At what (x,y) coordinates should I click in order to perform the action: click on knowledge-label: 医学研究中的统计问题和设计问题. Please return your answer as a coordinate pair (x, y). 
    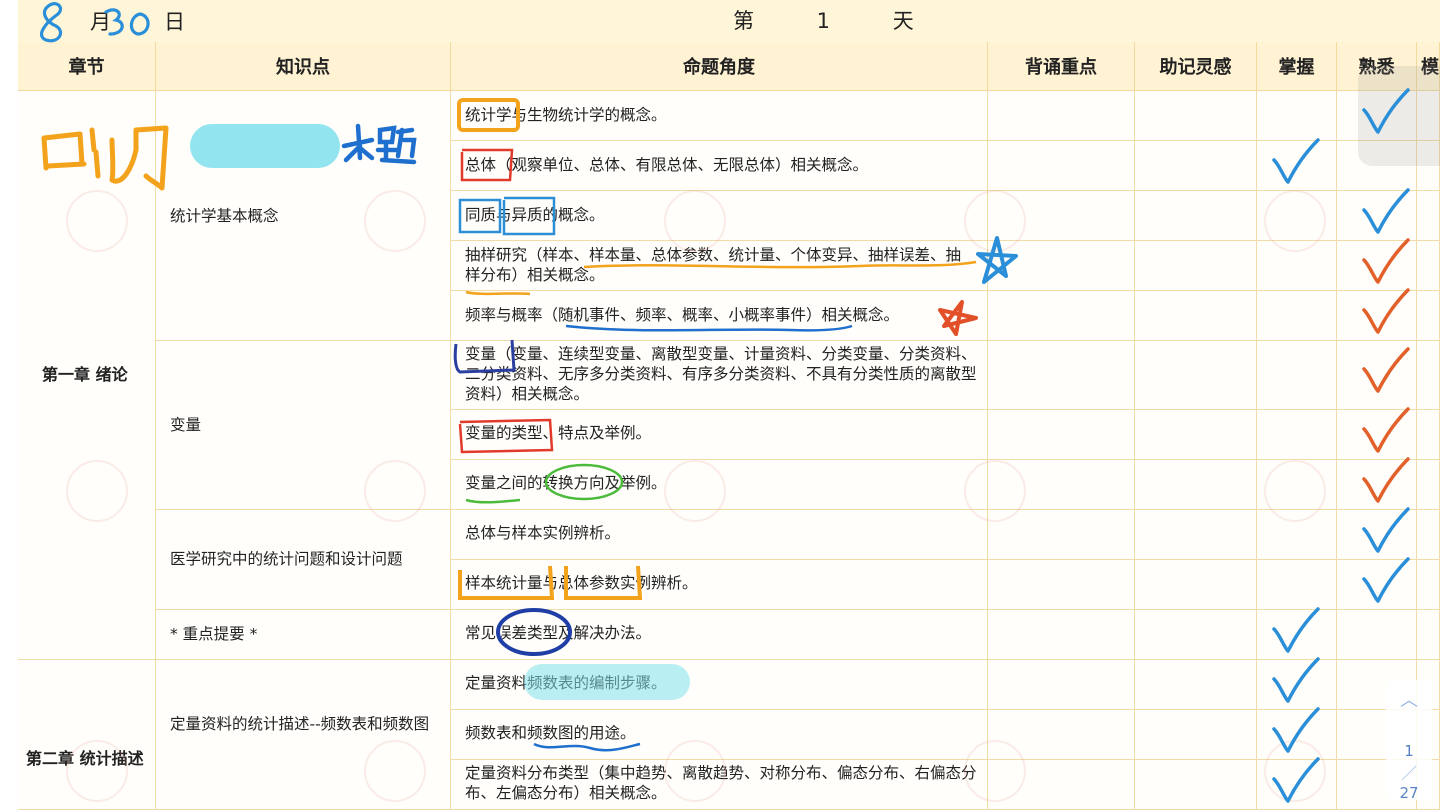
    Looking at the image, I should click on (286, 559).